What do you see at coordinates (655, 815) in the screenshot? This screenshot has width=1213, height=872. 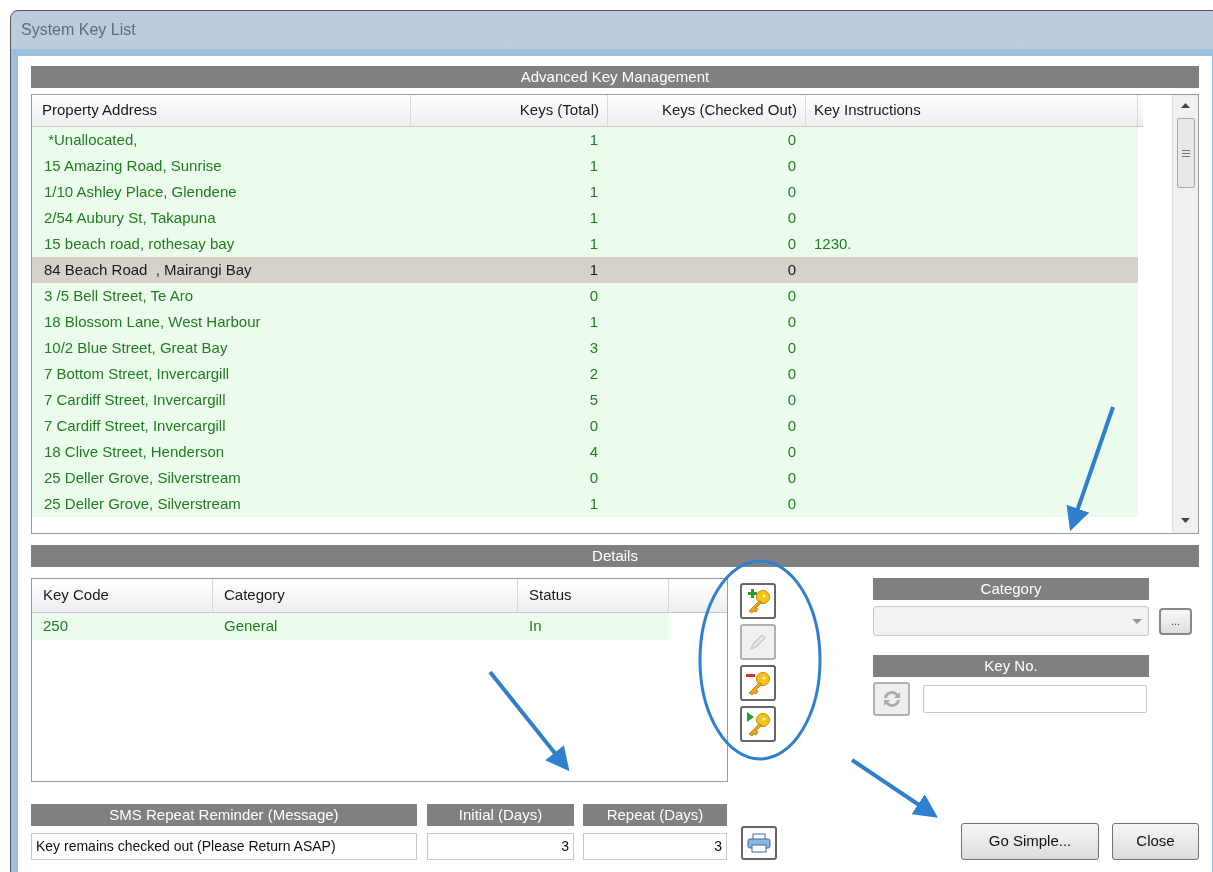 I see `section-header: Repeat (Days)` at bounding box center [655, 815].